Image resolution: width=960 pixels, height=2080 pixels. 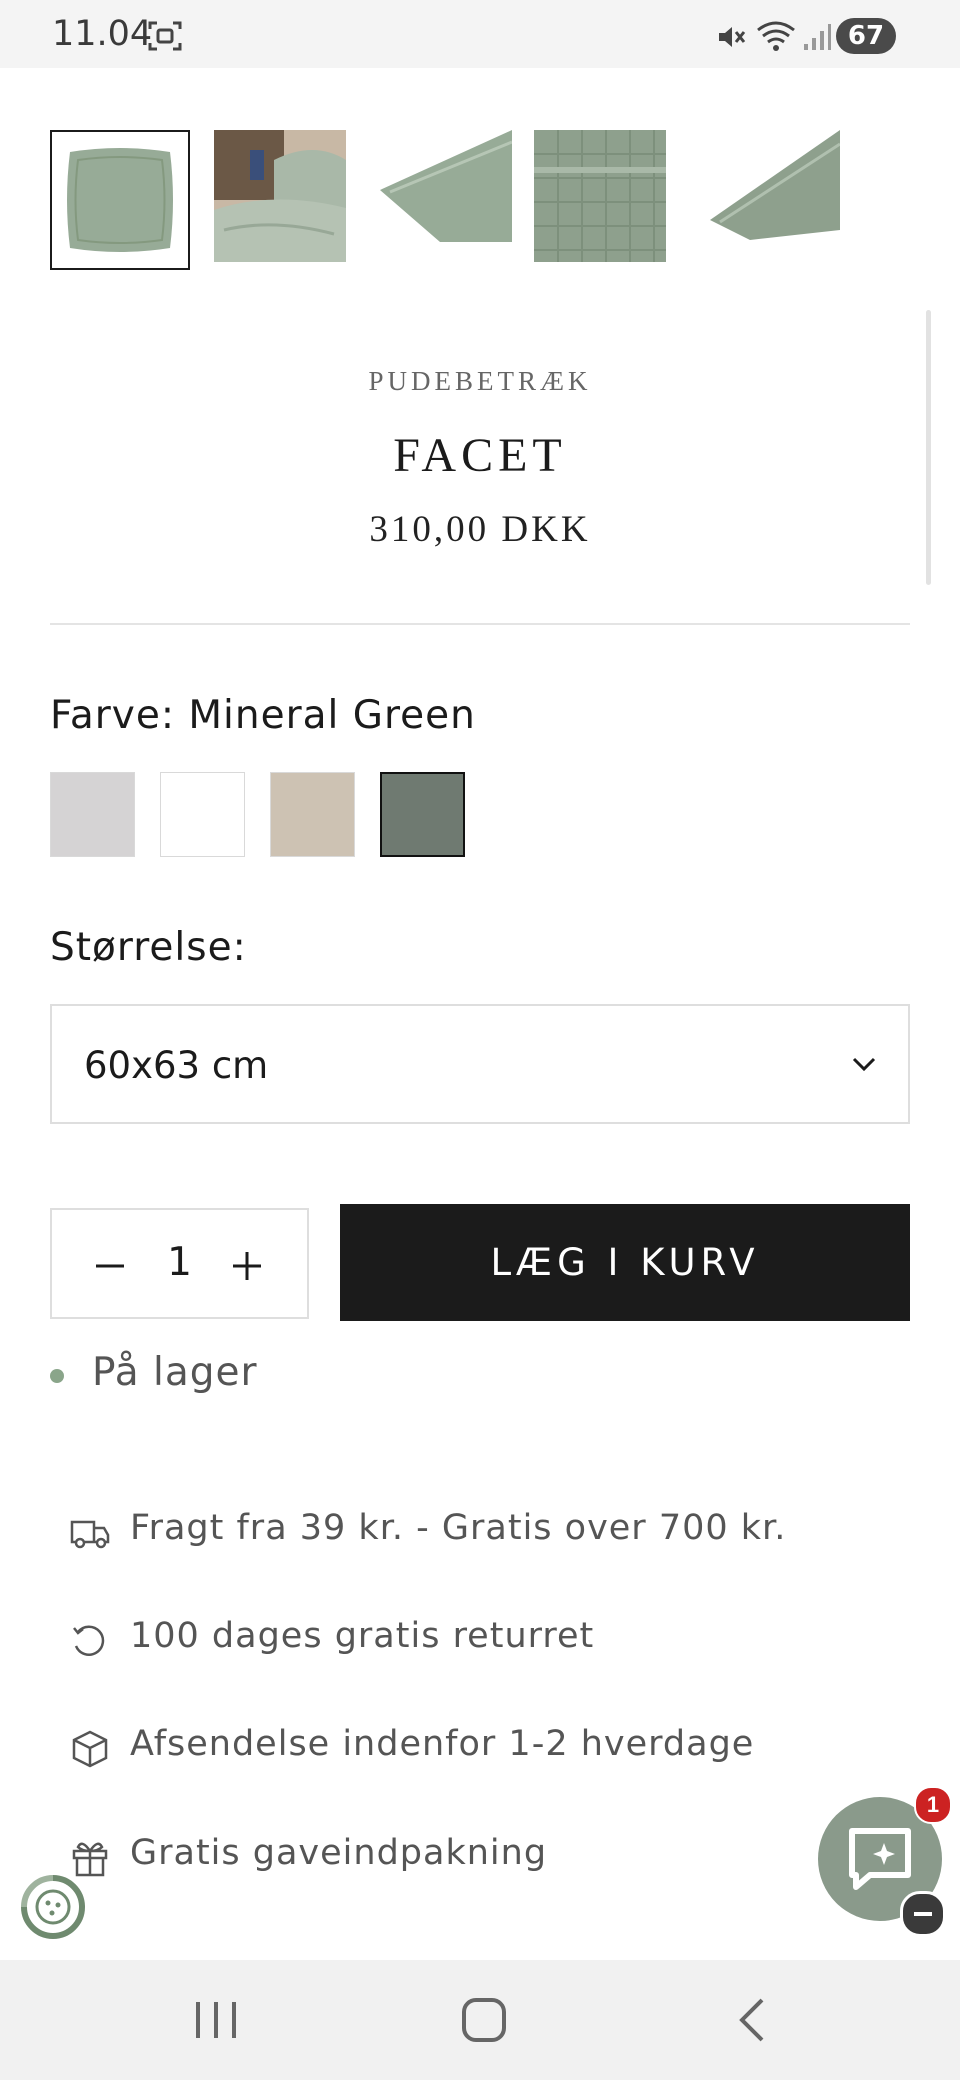 I want to click on wifi-icon, so click(x=776, y=38).